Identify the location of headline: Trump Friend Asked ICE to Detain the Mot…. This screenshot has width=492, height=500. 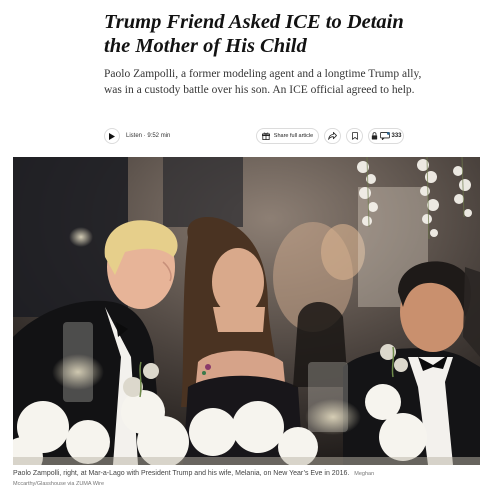
(254, 34).